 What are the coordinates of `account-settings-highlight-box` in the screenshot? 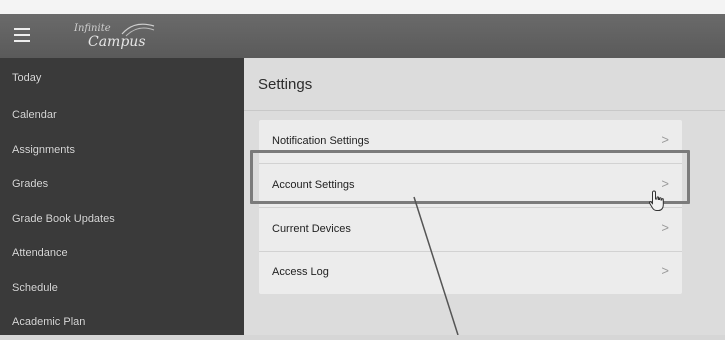 It's located at (470, 177).